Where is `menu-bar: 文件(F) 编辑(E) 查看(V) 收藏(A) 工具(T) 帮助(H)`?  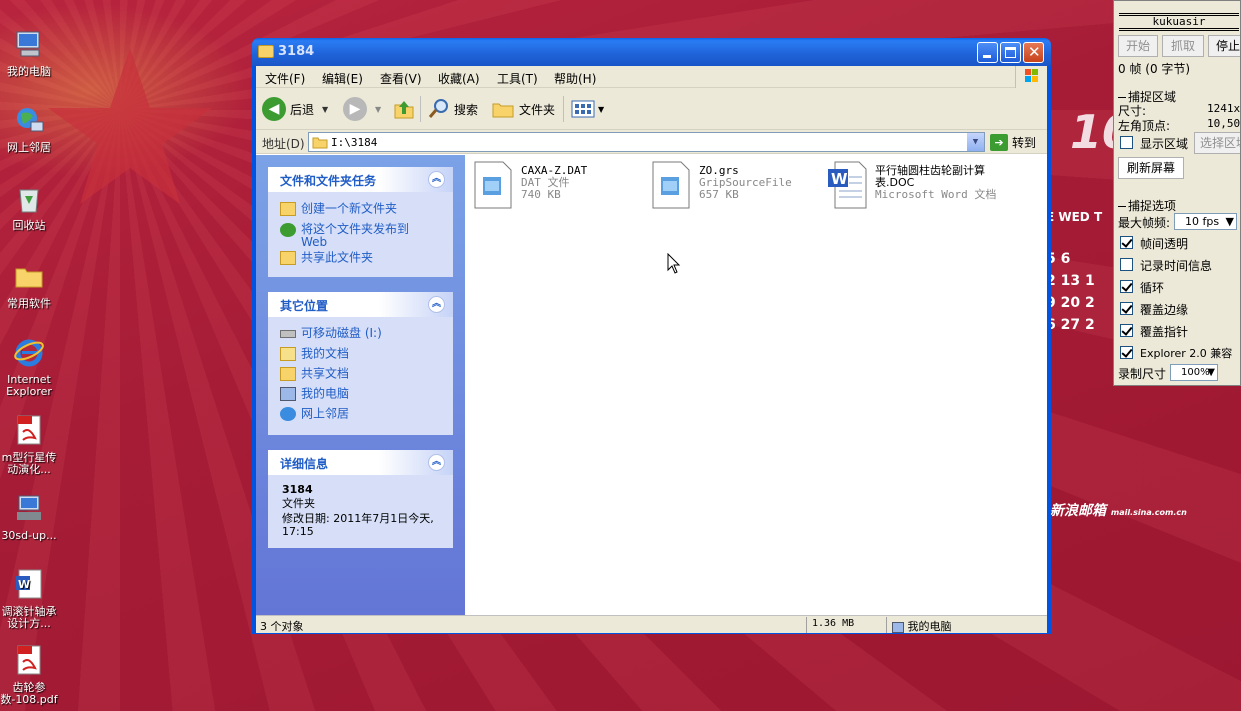
menu-bar: 文件(F) 编辑(E) 查看(V) 收藏(A) 工具(T) 帮助(H) is located at coordinates (651, 77).